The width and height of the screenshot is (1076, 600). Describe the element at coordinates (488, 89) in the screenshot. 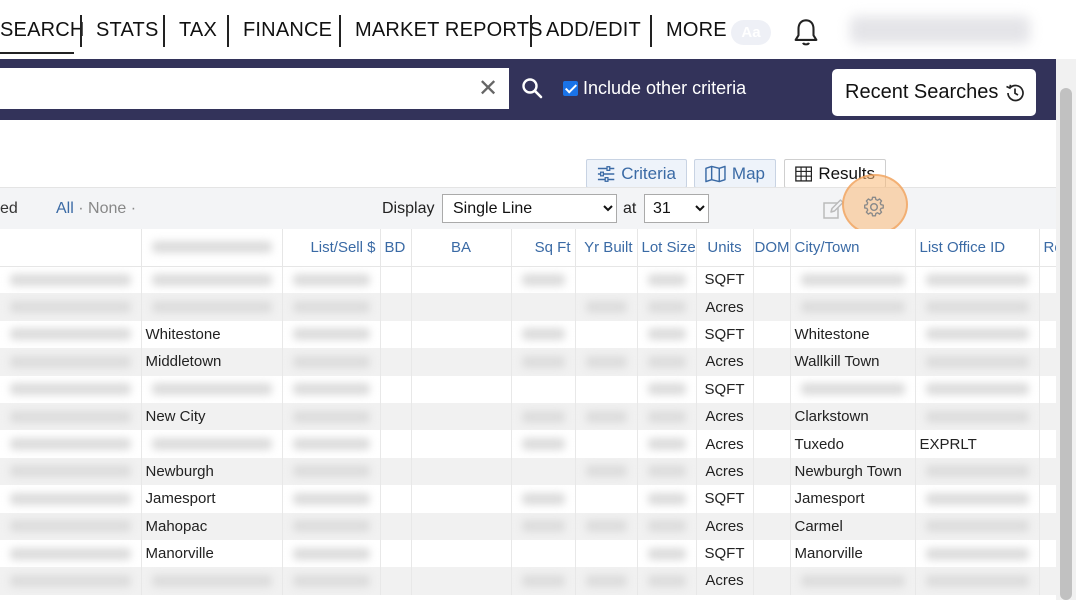

I see `clear-search-icon: ✕` at that location.